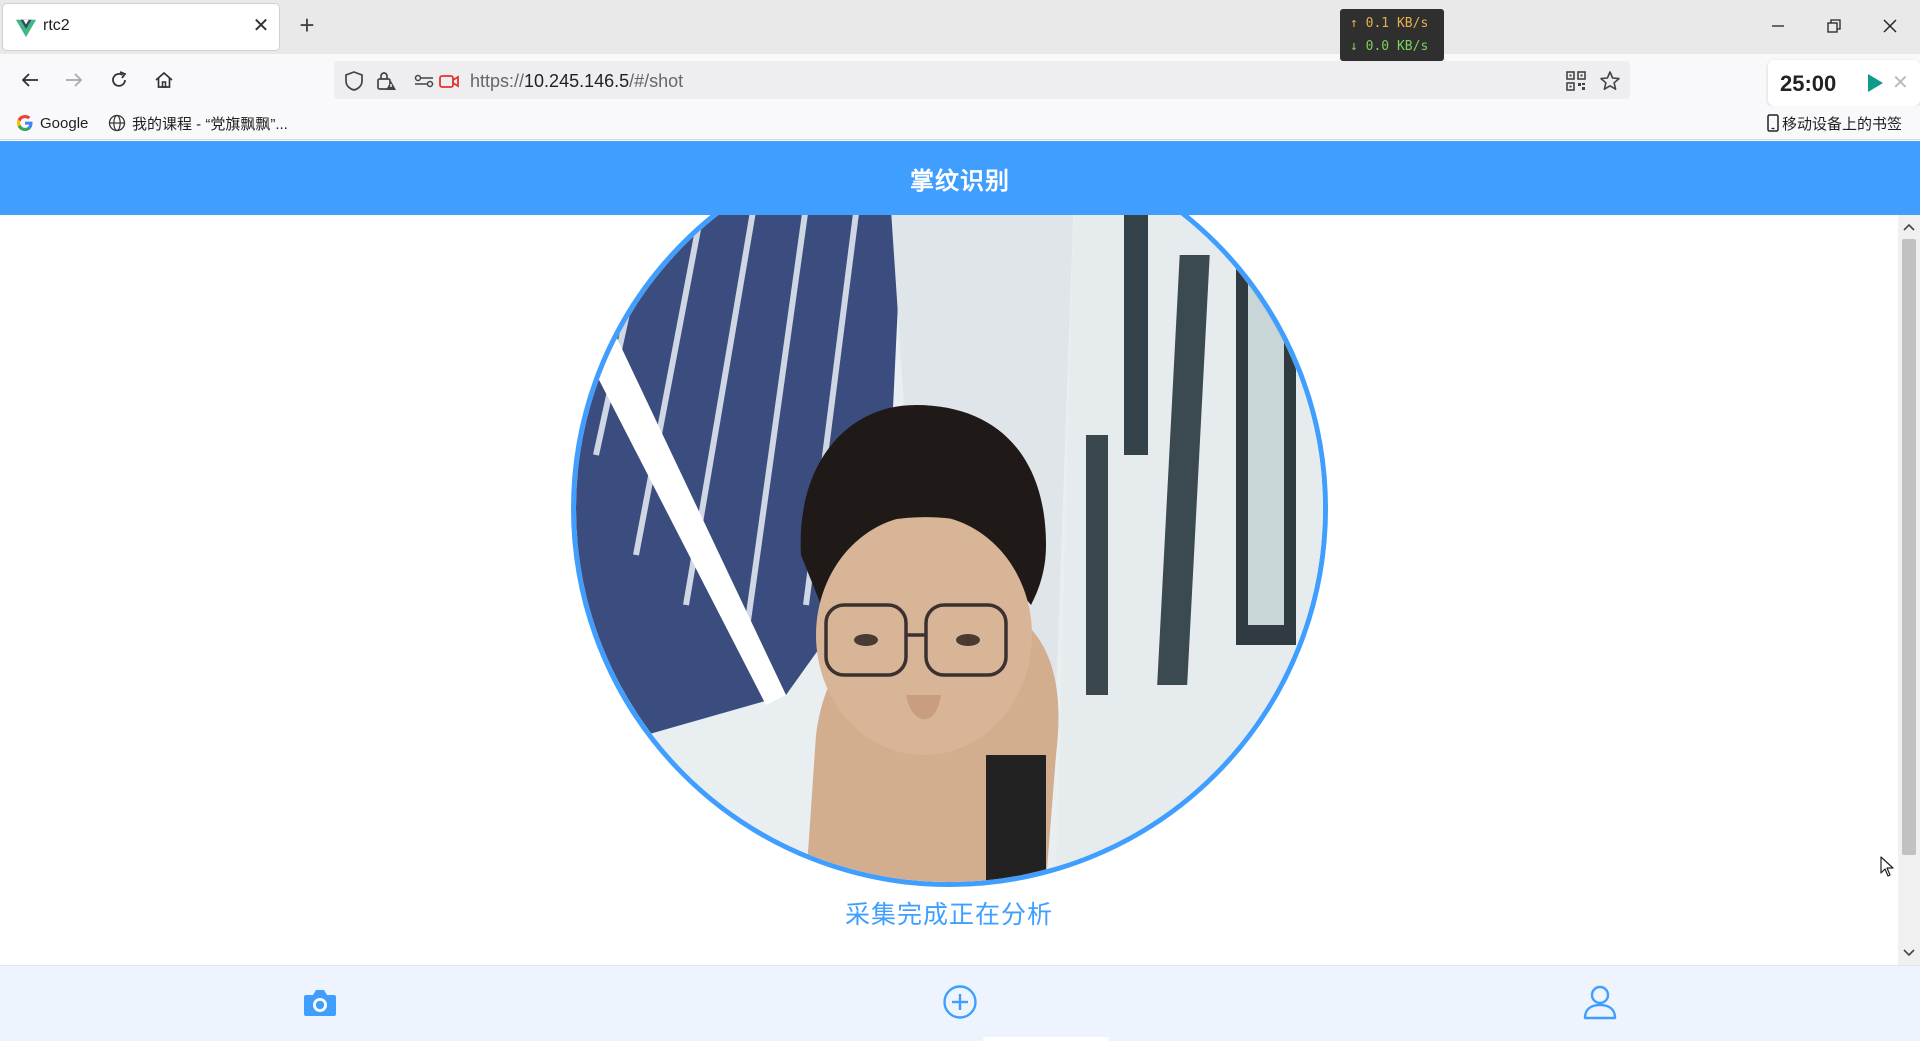 This screenshot has width=1920, height=1042. I want to click on bookmark-label: Google, so click(64, 123).